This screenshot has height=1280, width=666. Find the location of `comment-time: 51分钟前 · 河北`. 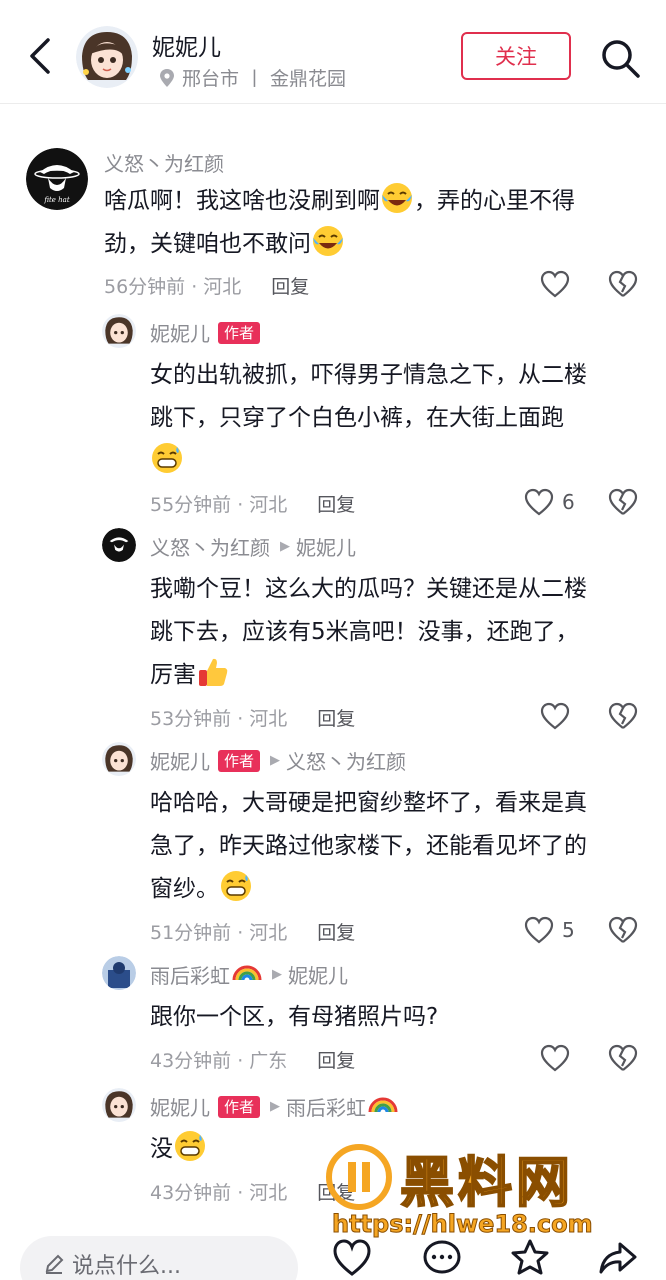

comment-time: 51分钟前 · 河北 is located at coordinates (219, 933).